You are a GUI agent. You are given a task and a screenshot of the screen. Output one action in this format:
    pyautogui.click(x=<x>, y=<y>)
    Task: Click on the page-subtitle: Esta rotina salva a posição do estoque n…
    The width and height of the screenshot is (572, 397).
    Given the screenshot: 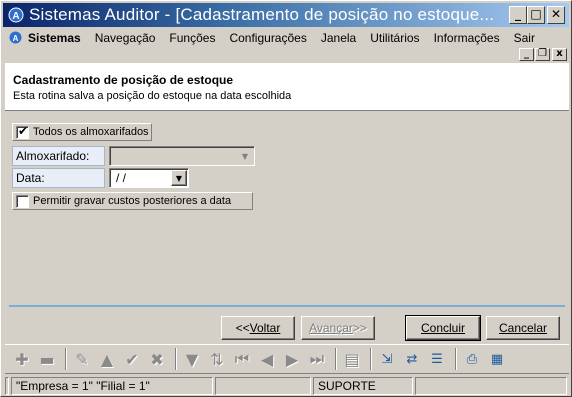 What is the action you would take?
    pyautogui.click(x=152, y=96)
    